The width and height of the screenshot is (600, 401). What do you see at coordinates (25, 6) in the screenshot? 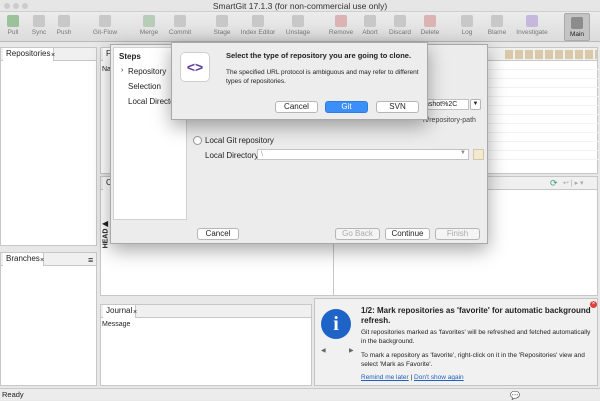
I see `zoom-window-button` at bounding box center [25, 6].